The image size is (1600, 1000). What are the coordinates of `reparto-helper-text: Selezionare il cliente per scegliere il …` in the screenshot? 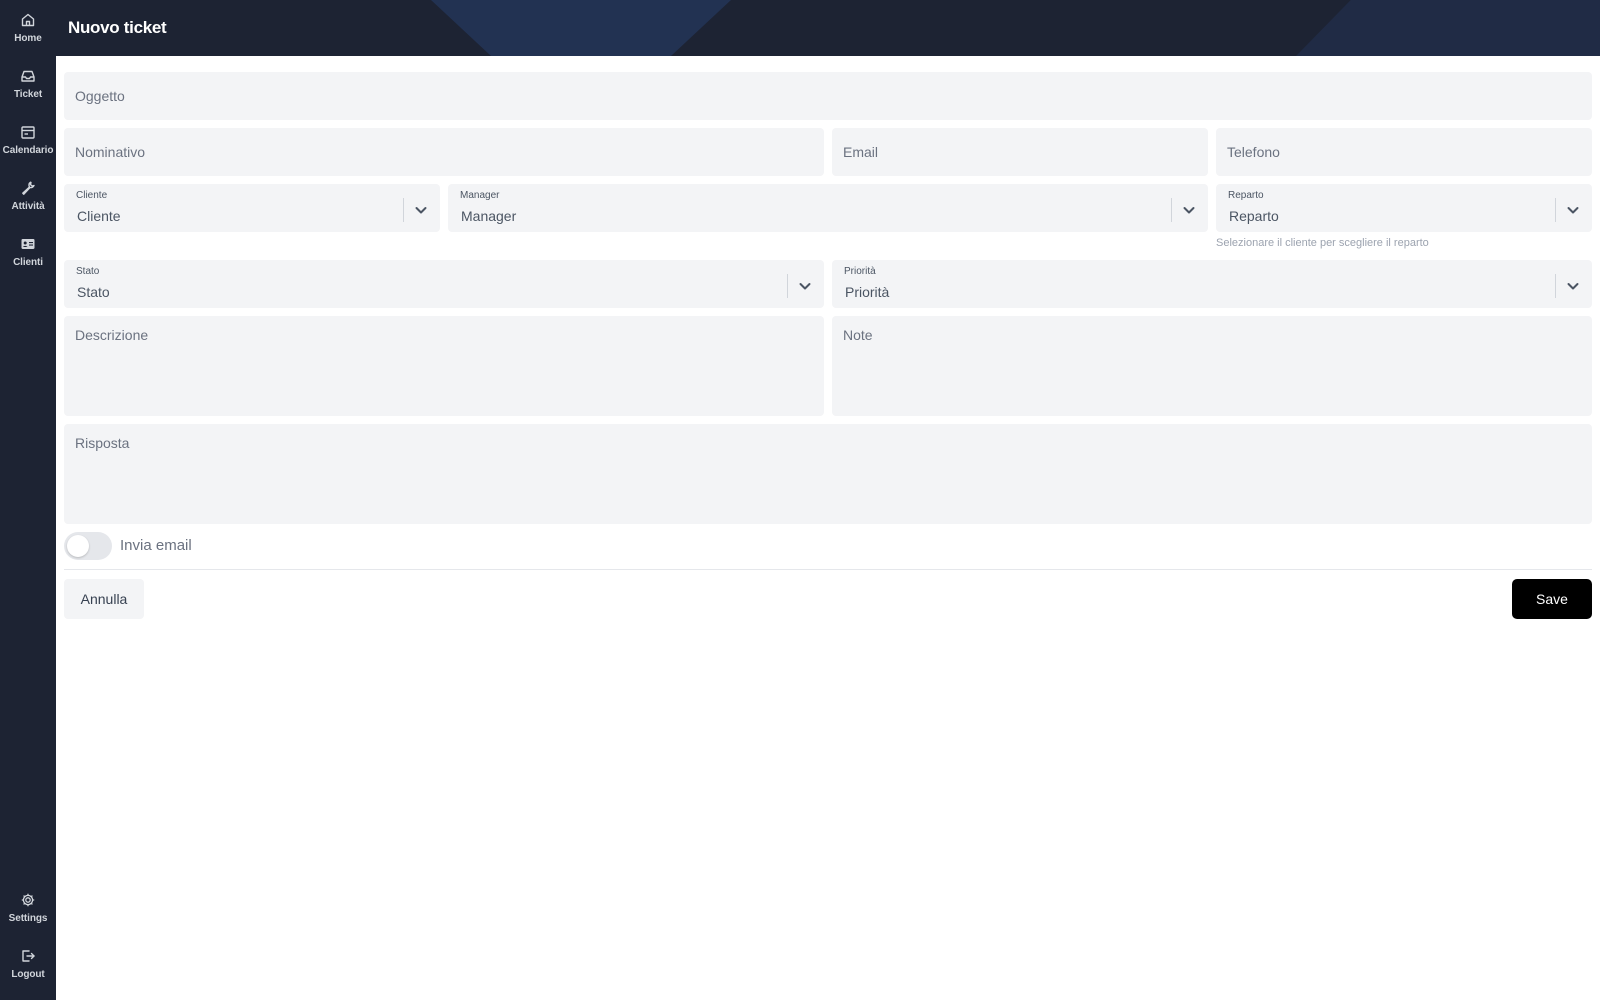 It's located at (1322, 243).